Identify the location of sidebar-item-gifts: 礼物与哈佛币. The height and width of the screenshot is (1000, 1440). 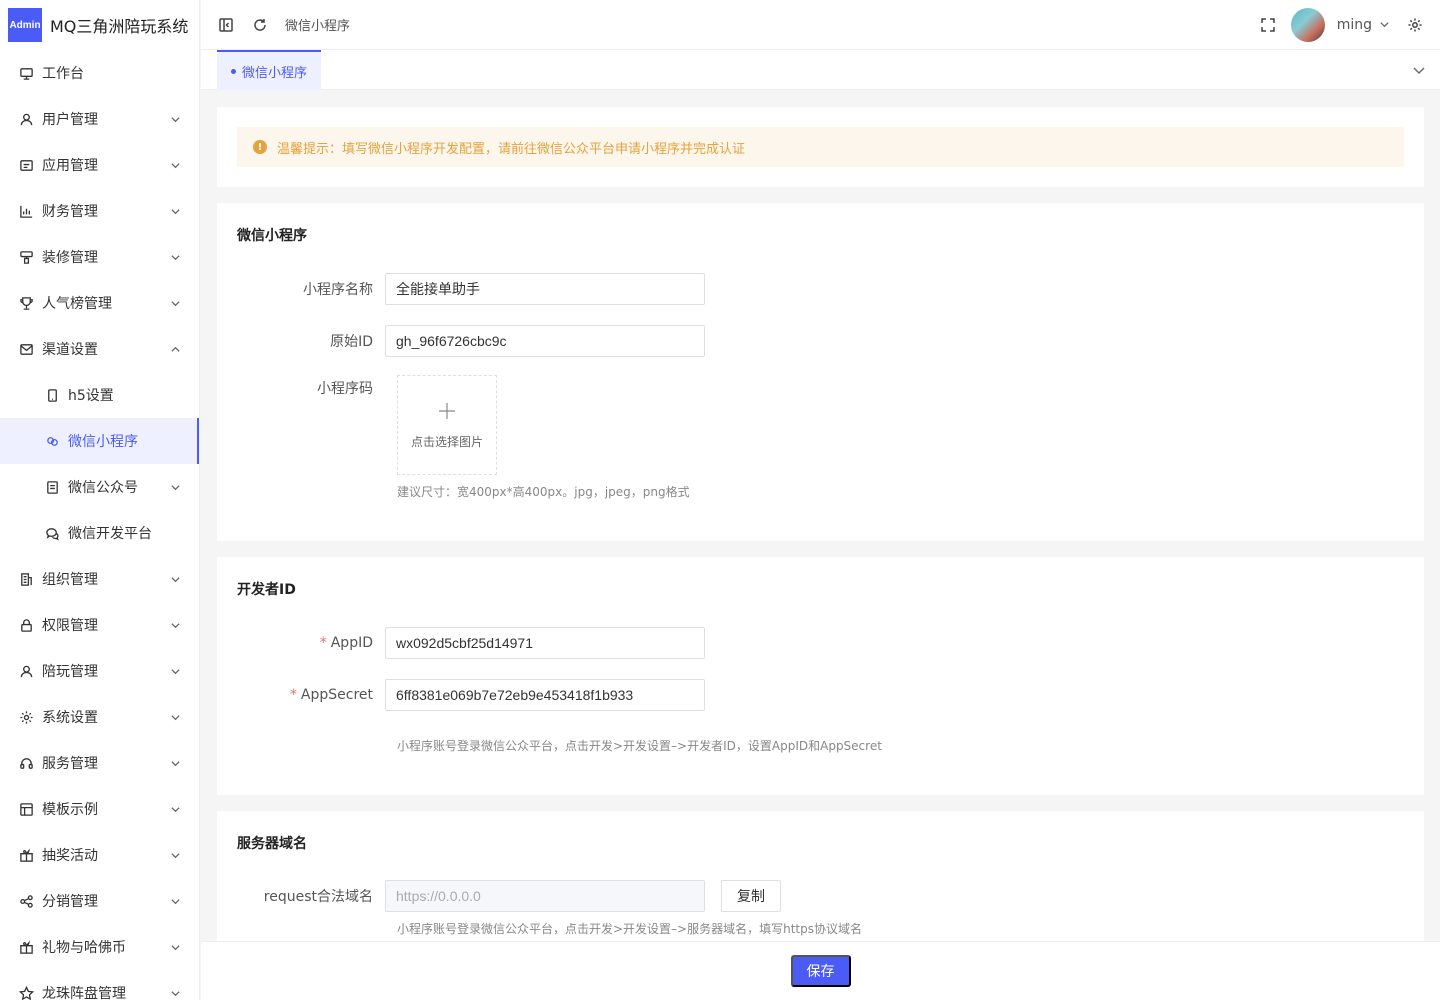
(99, 947).